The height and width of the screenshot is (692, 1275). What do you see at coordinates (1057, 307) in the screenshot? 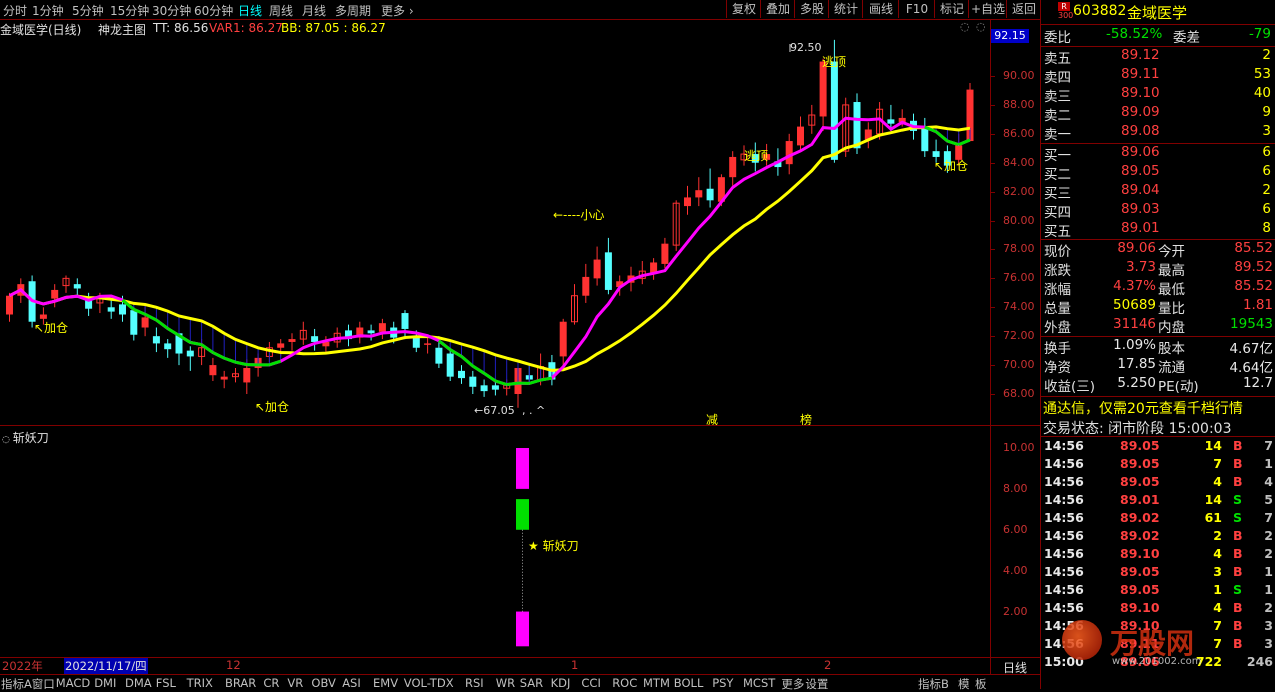
I see `stat-label: 总量` at bounding box center [1057, 307].